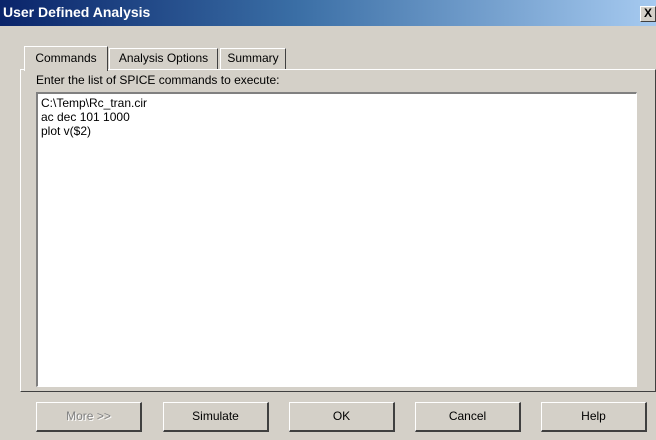  I want to click on command-line: ac dec 101 1000, so click(85, 117).